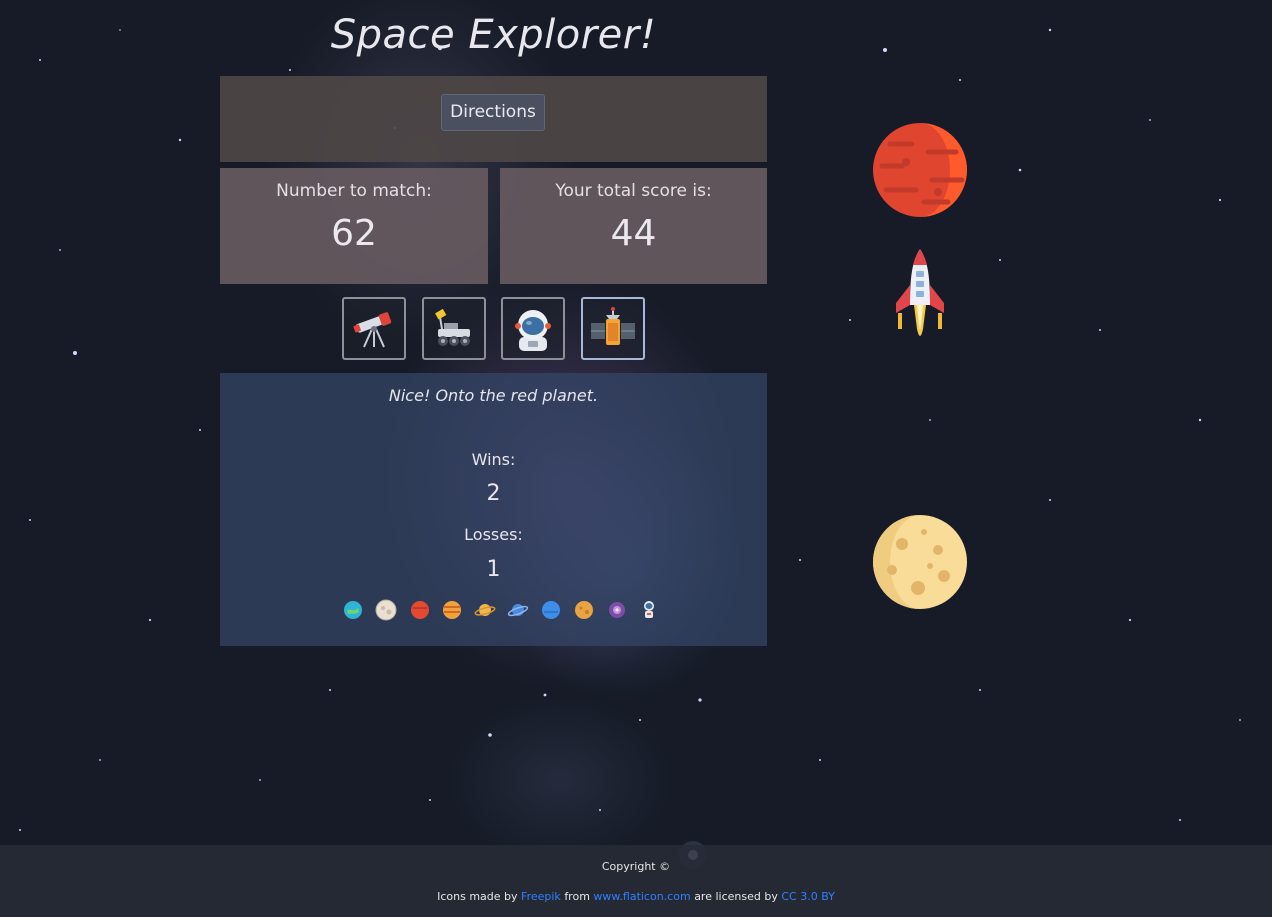  What do you see at coordinates (808, 896) in the screenshot?
I see `license-link: CC 3.0 BY` at bounding box center [808, 896].